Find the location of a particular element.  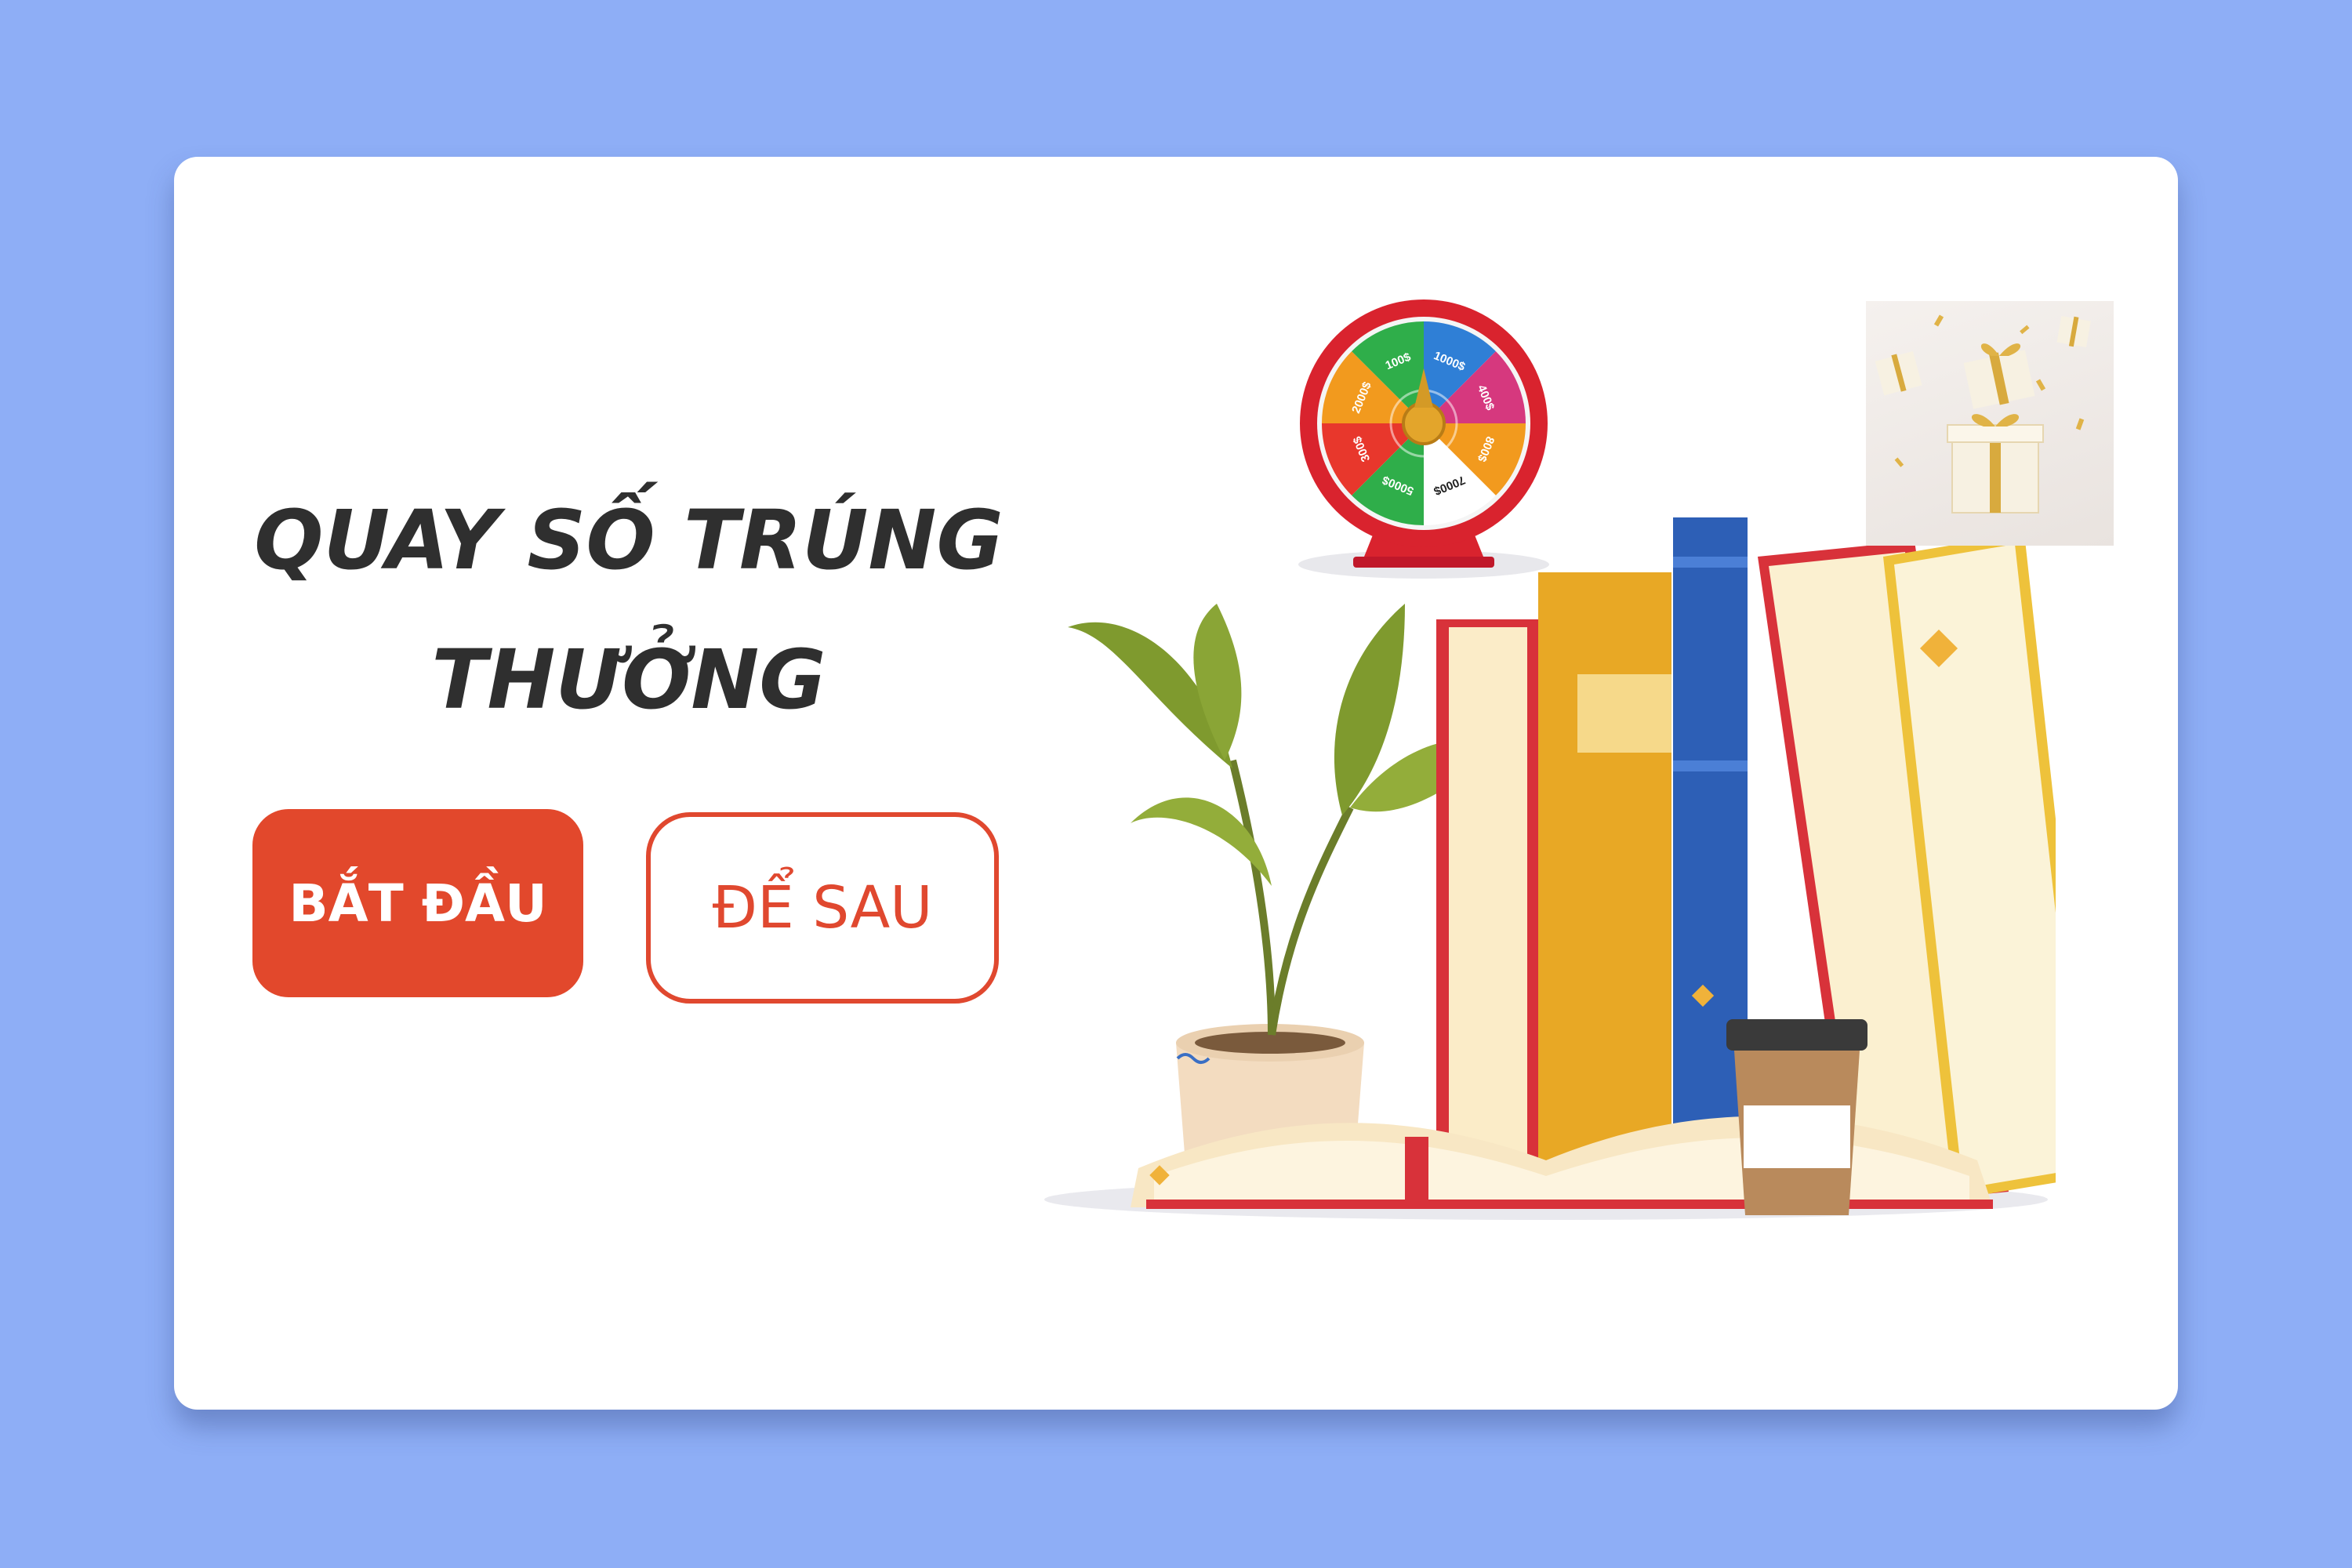

gift-image is located at coordinates (1990, 424).